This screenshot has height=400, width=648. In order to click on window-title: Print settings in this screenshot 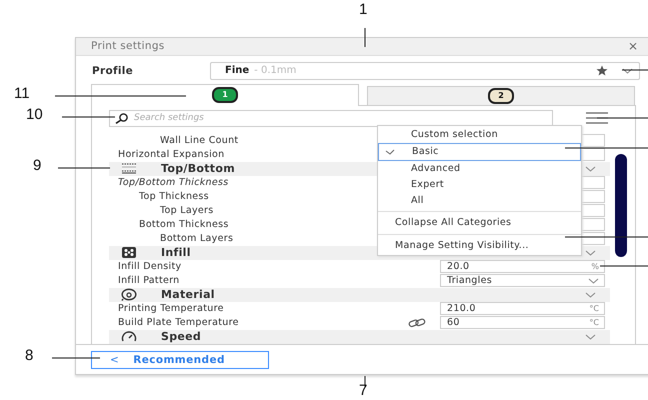, I will do `click(128, 46)`.